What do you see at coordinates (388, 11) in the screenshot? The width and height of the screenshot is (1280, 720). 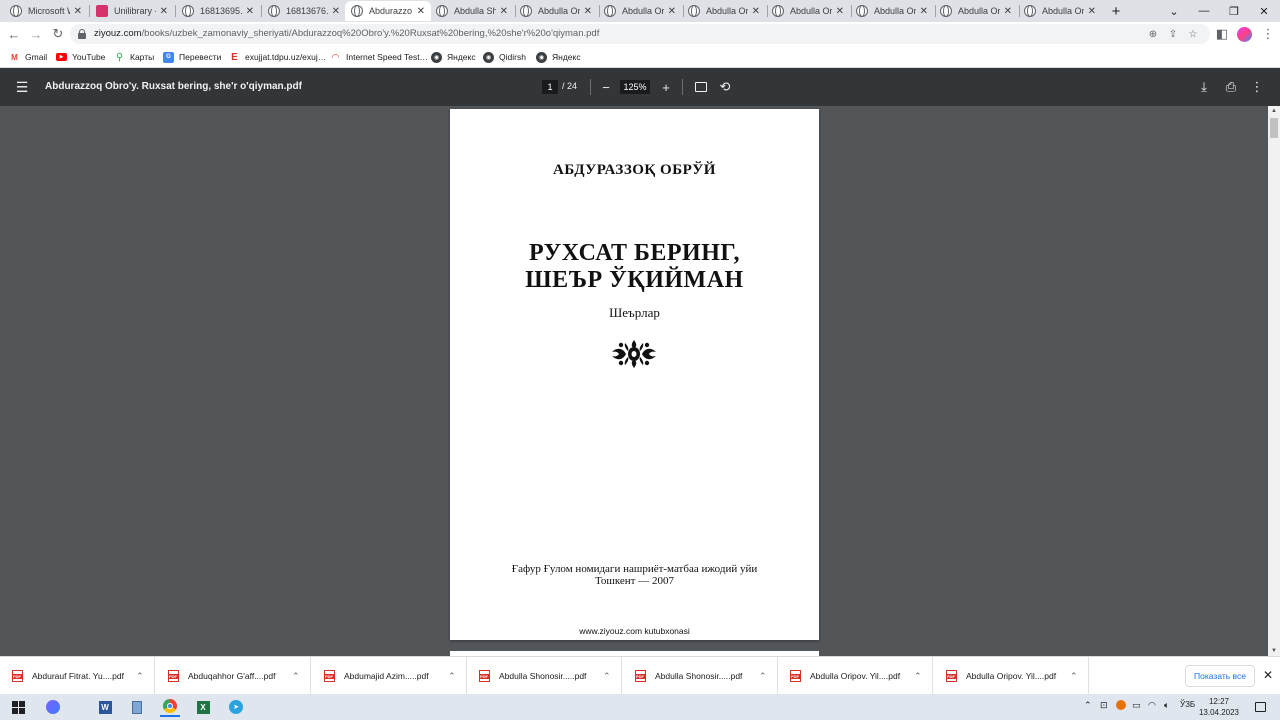 I see `tab-abdurazzoq-active: Abdurazzo… ✕` at bounding box center [388, 11].